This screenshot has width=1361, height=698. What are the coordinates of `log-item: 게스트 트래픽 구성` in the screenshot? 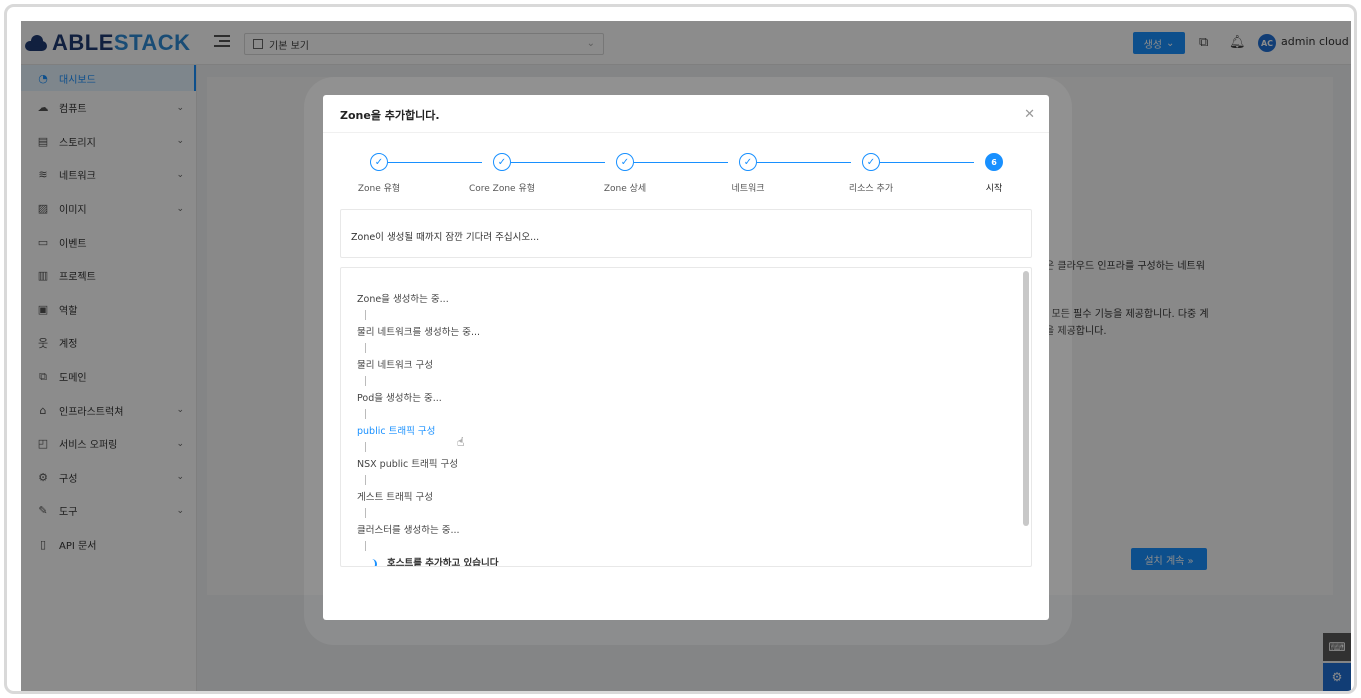 It's located at (395, 497).